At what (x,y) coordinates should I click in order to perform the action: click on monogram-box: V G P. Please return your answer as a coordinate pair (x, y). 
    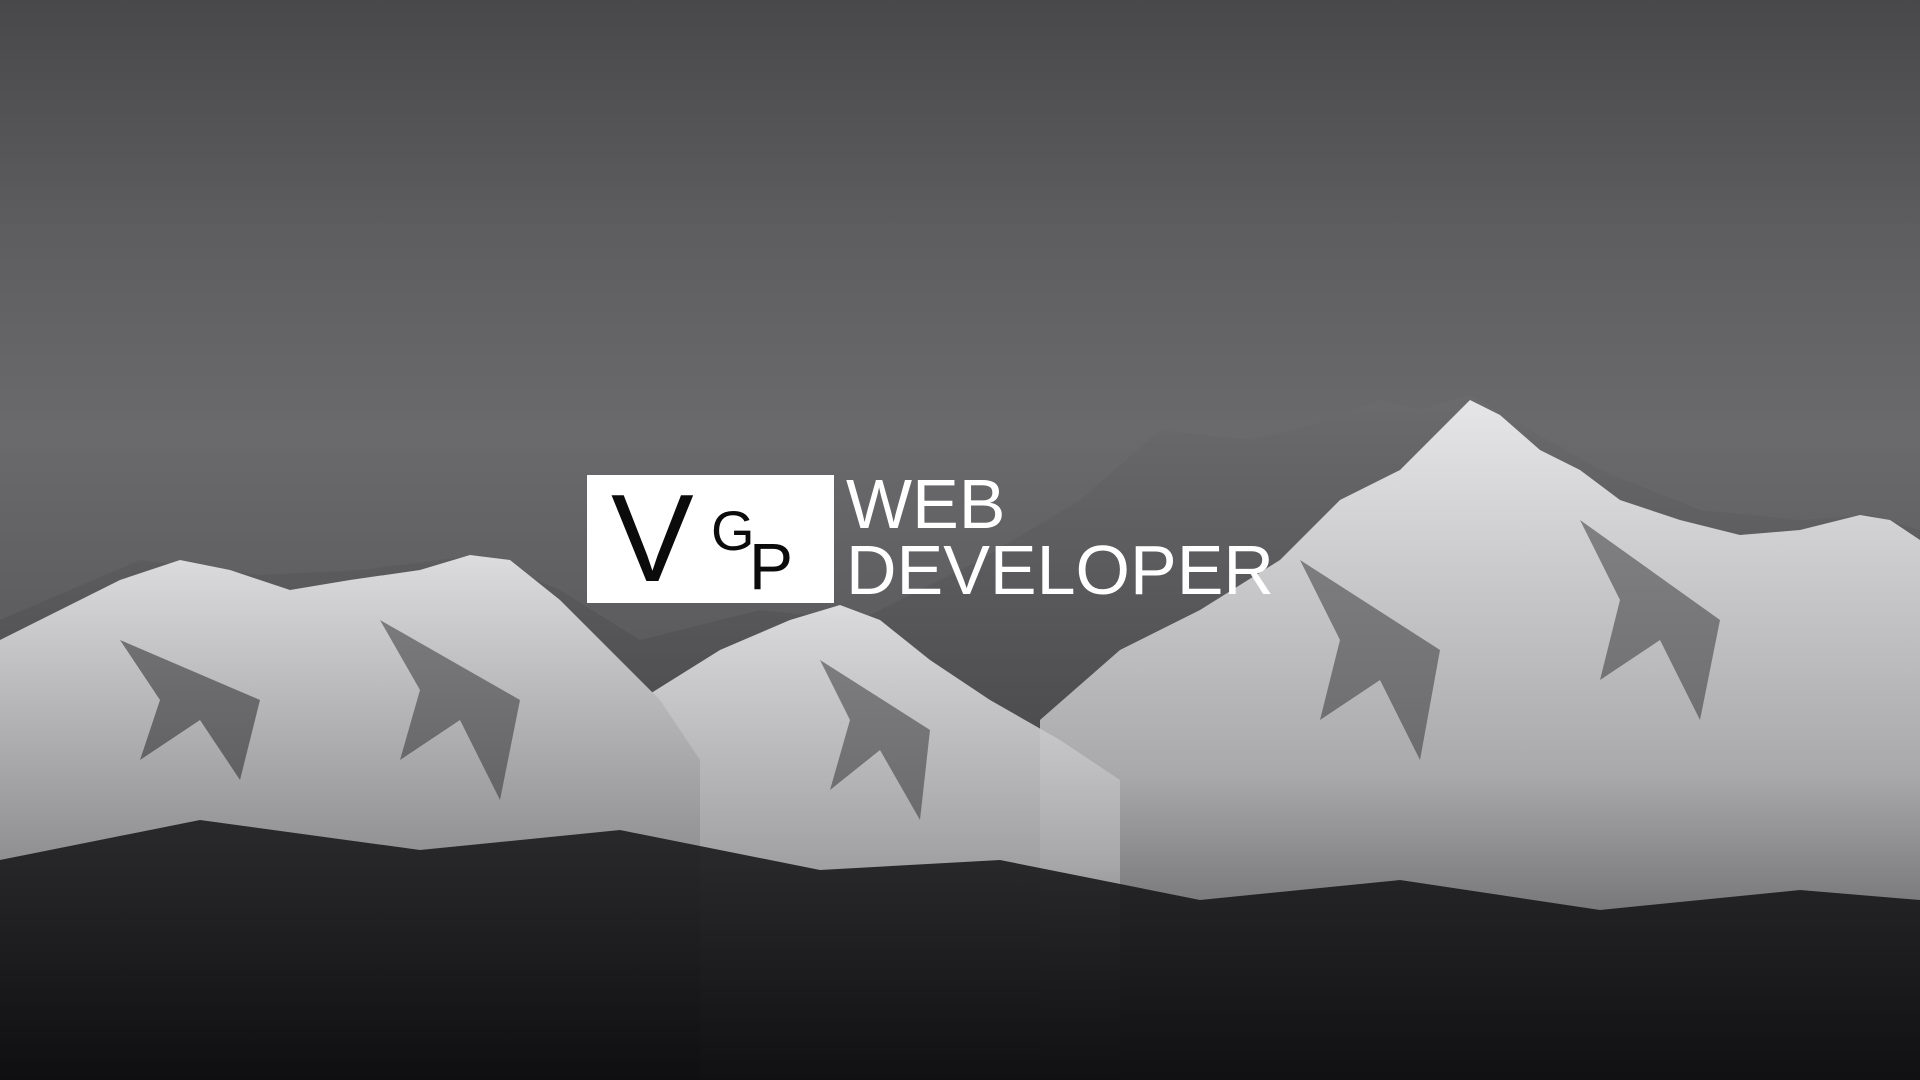
    Looking at the image, I should click on (710, 539).